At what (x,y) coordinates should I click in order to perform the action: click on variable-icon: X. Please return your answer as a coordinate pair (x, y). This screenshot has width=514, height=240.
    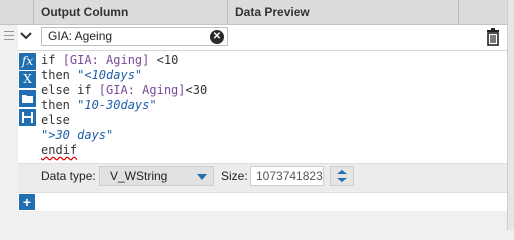
    Looking at the image, I should click on (27, 79).